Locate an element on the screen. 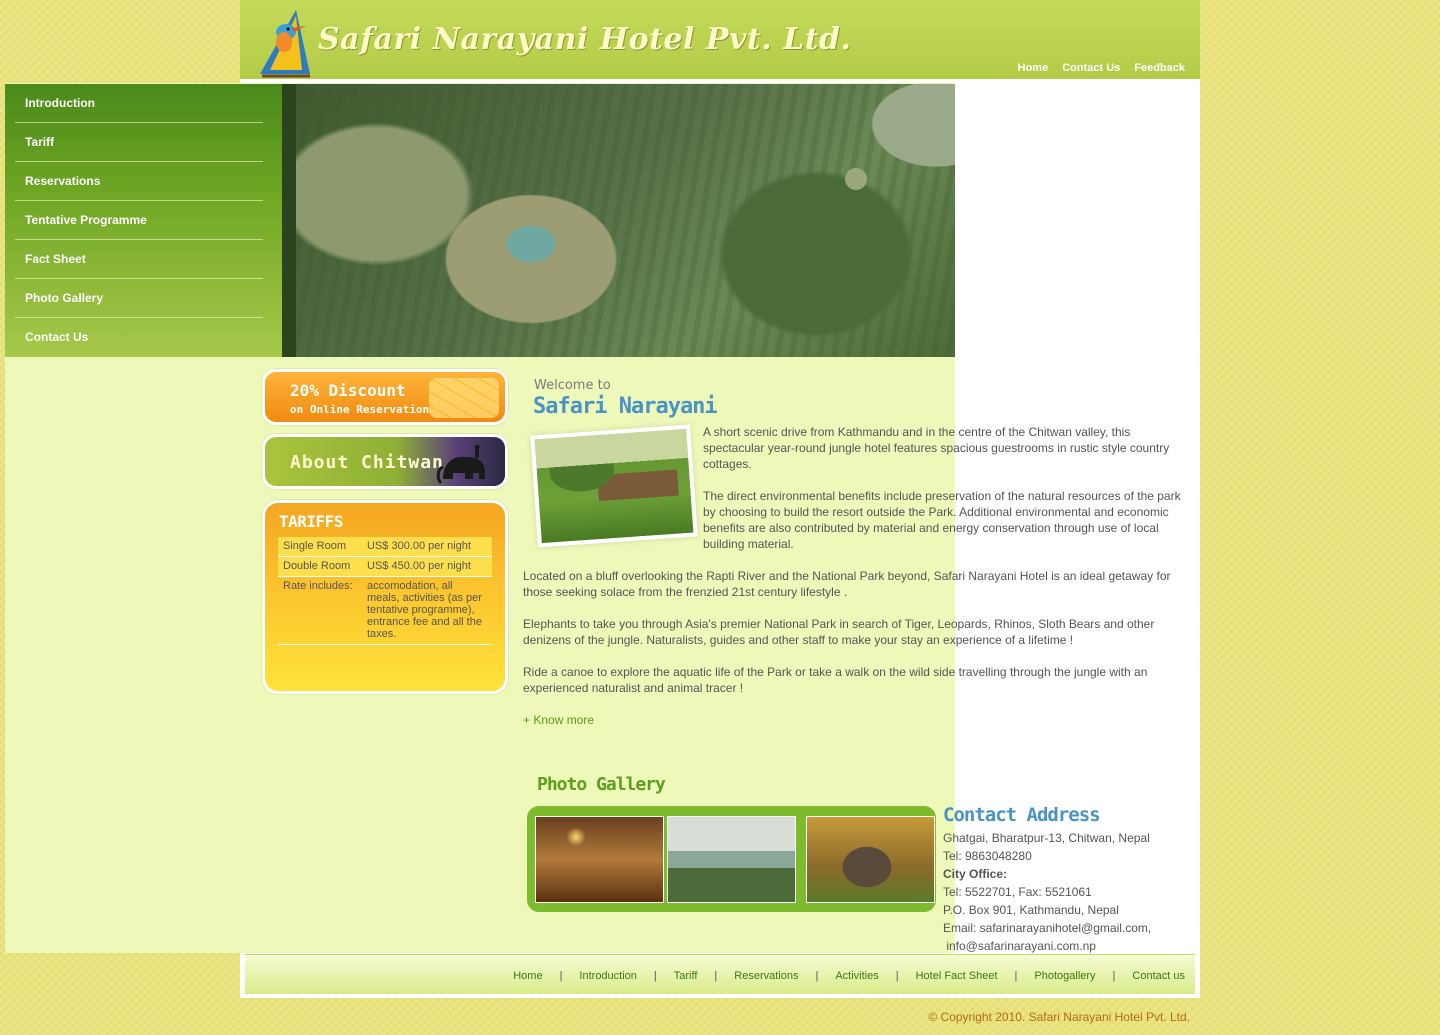 This screenshot has height=1035, width=1440. gallery-thumb-elephant-safari is located at coordinates (870, 859).